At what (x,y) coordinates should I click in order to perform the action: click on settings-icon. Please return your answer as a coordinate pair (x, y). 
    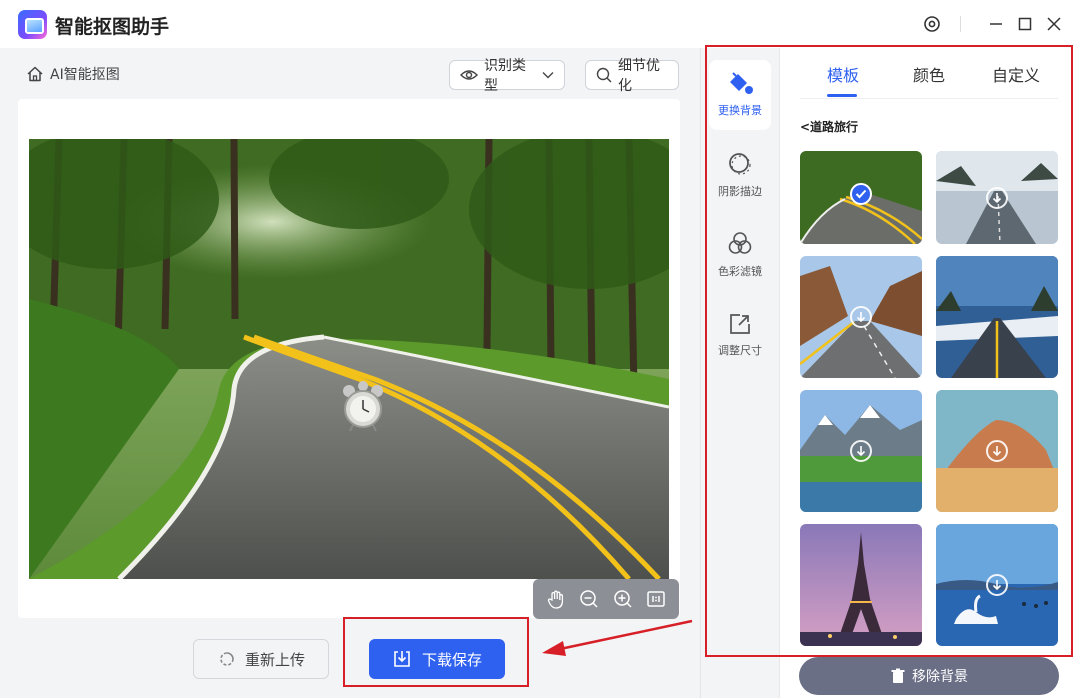
    Looking at the image, I should click on (932, 24).